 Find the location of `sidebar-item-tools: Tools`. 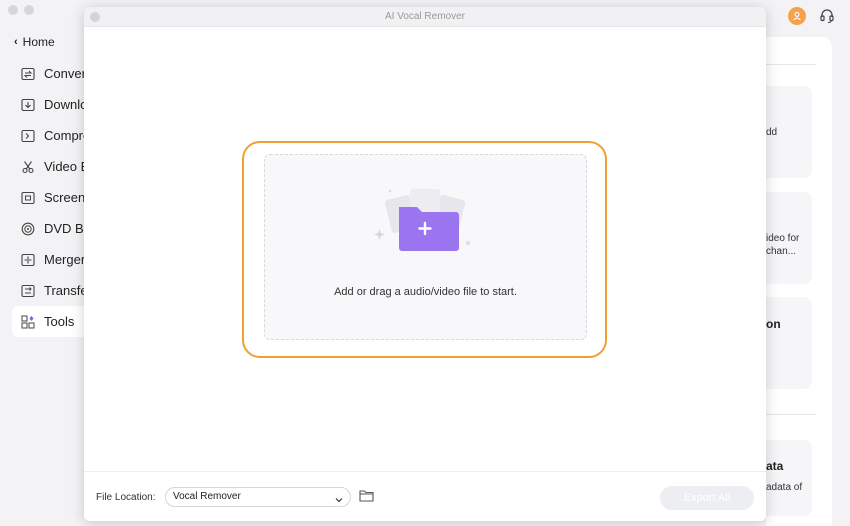

sidebar-item-tools: Tools is located at coordinates (48, 321).